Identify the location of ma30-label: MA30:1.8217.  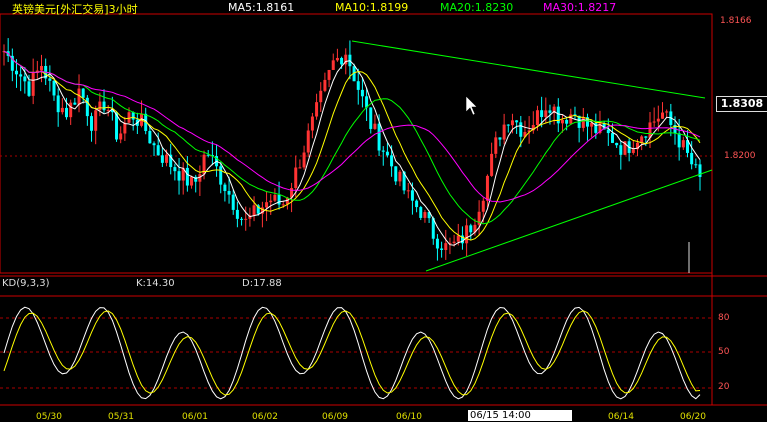
(580, 7).